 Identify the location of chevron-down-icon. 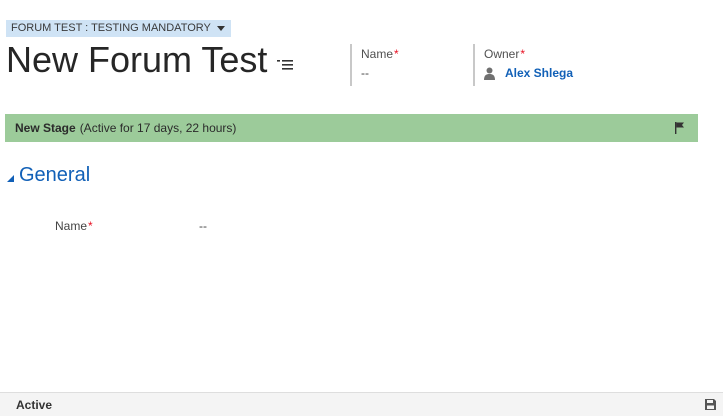
(220, 28).